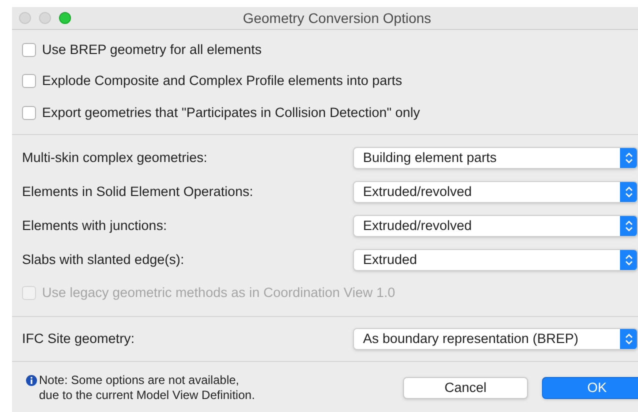  I want to click on checkbox-label: Export geometries that "Participates in Collision Detection" only, so click(231, 113).